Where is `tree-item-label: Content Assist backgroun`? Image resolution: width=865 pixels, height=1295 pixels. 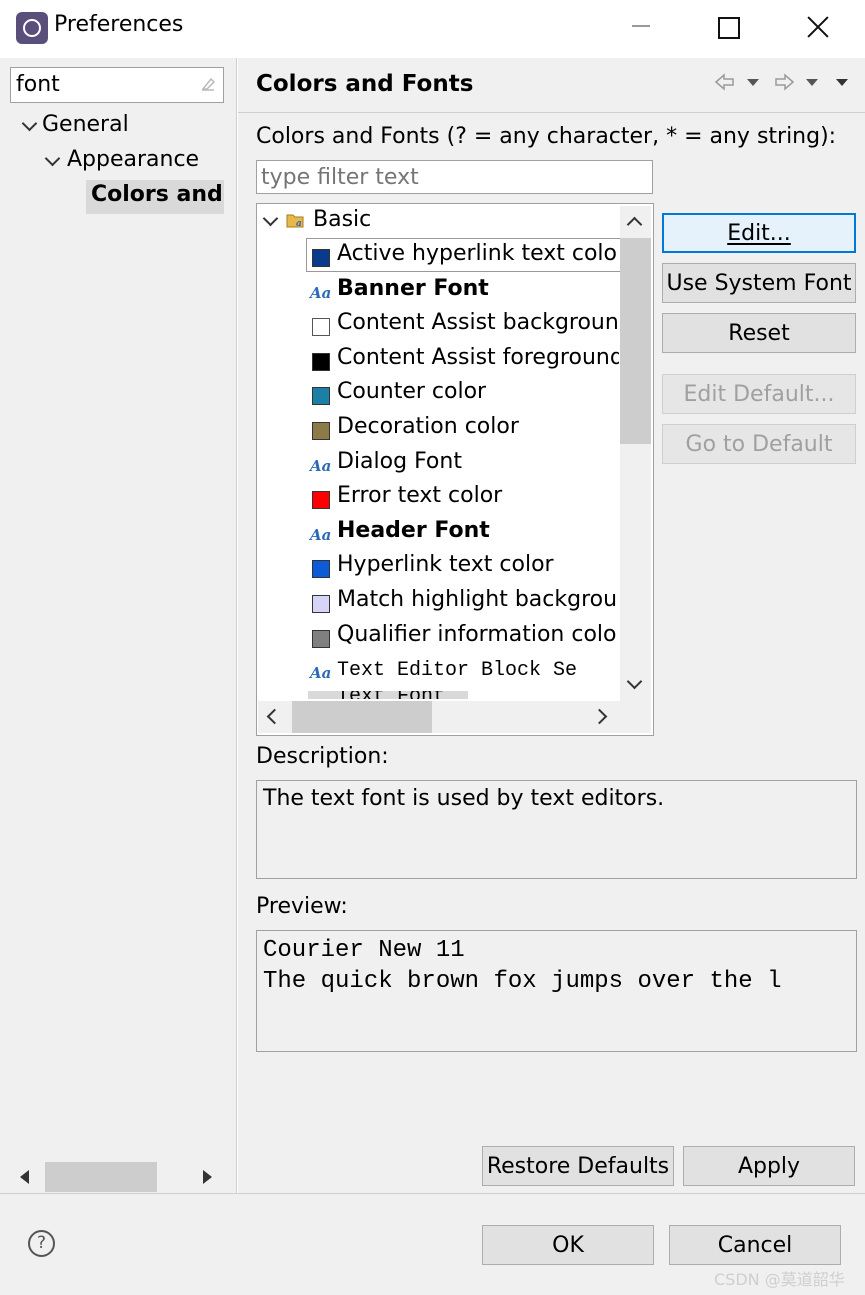
tree-item-label: Content Assist backgroun is located at coordinates (478, 322).